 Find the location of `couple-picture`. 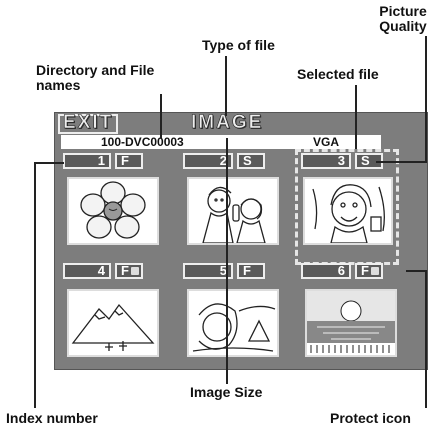

couple-picture is located at coordinates (234, 214).